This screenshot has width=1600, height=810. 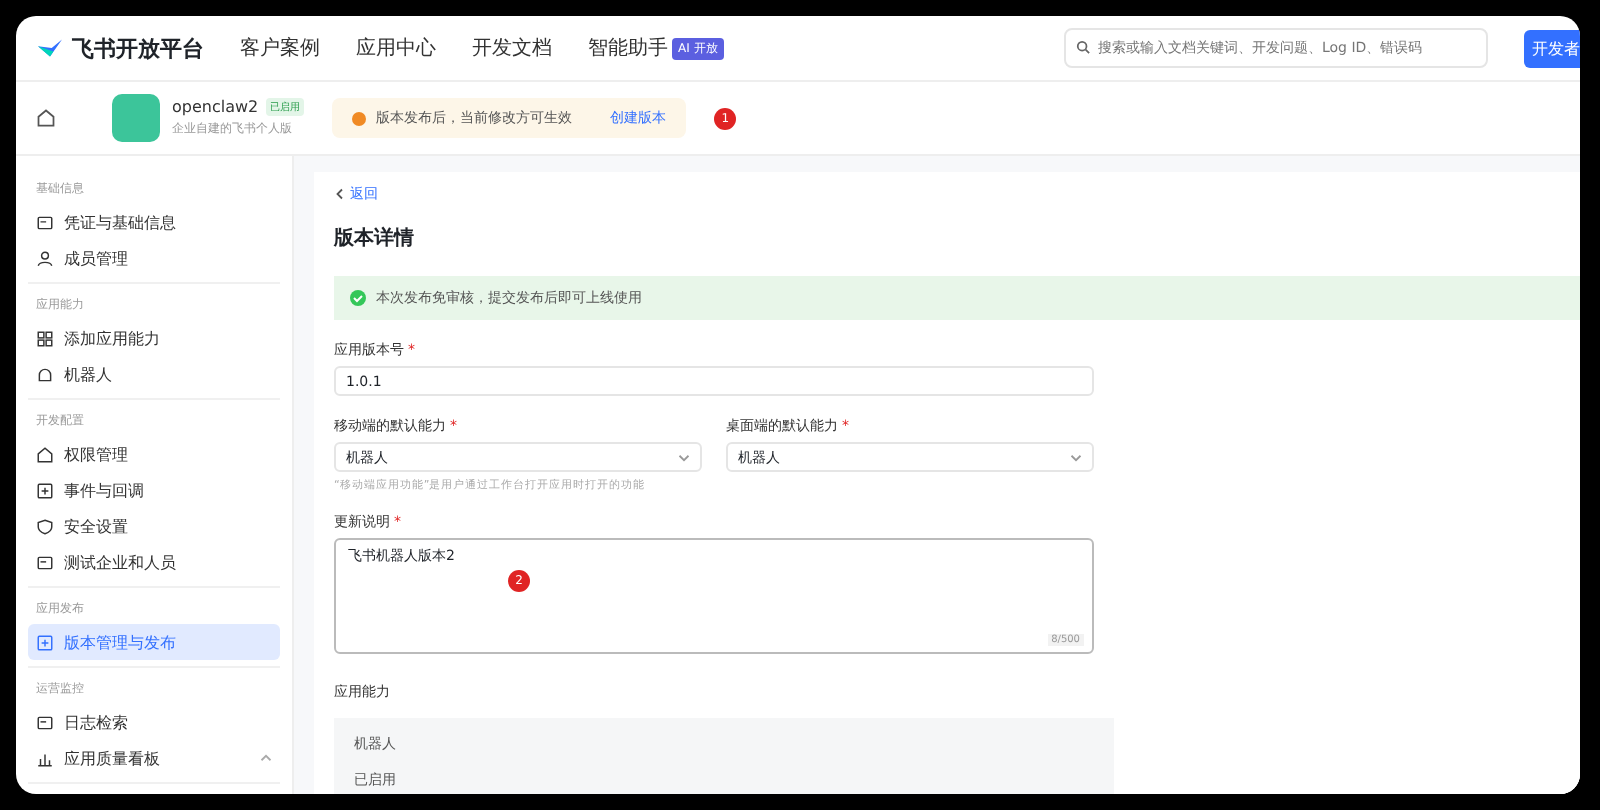 I want to click on bar-chart-icon, so click(x=45, y=758).